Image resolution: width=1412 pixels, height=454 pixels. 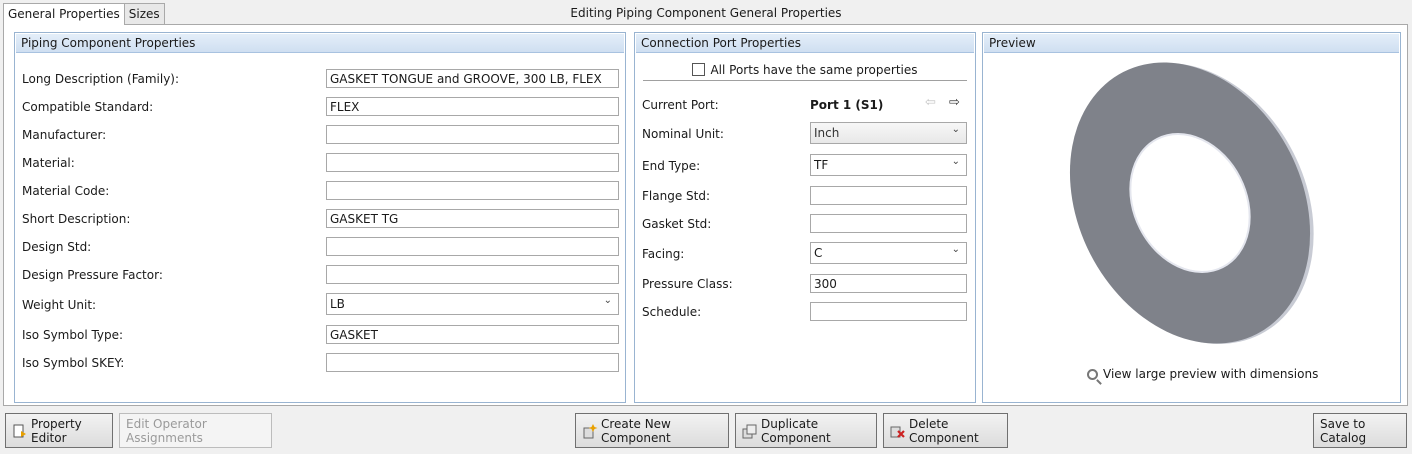 What do you see at coordinates (671, 166) in the screenshot?
I see `end-type-label: End Type:` at bounding box center [671, 166].